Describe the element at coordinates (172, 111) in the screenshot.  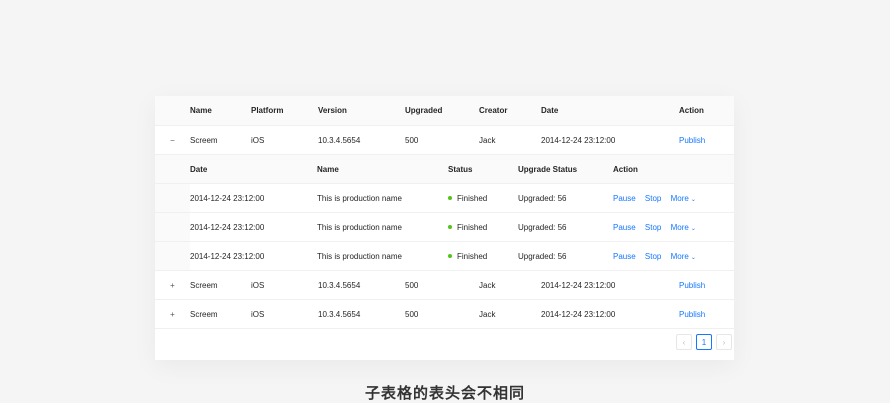
I see `expand-column-header` at that location.